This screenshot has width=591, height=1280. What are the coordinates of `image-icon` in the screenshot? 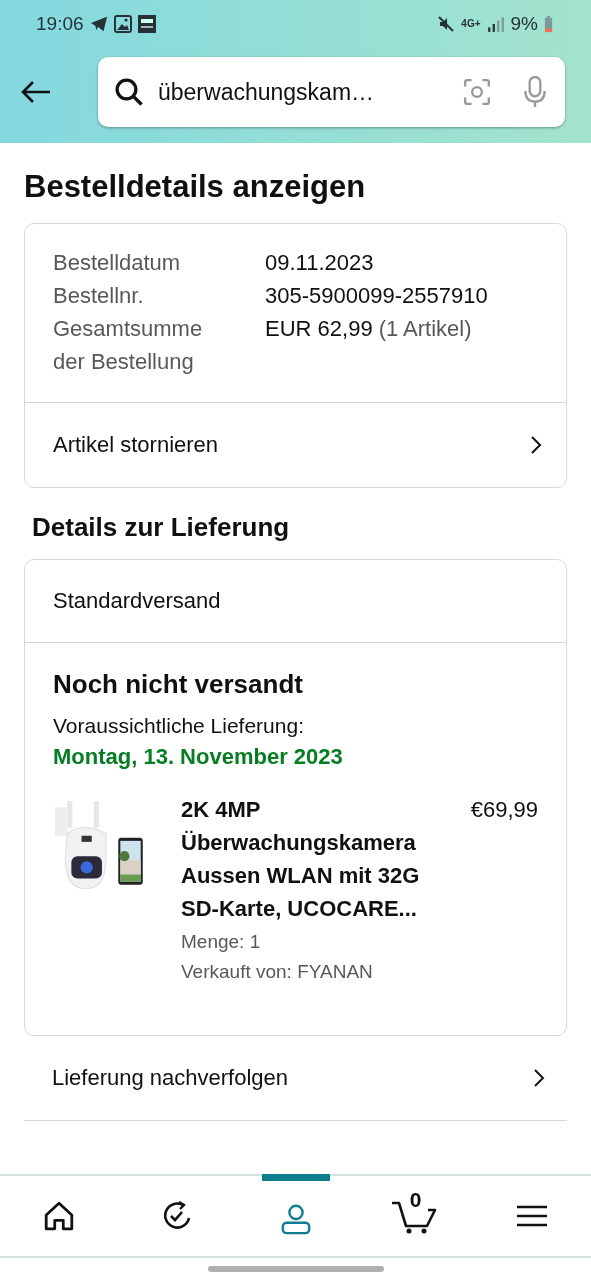 It's located at (122, 24).